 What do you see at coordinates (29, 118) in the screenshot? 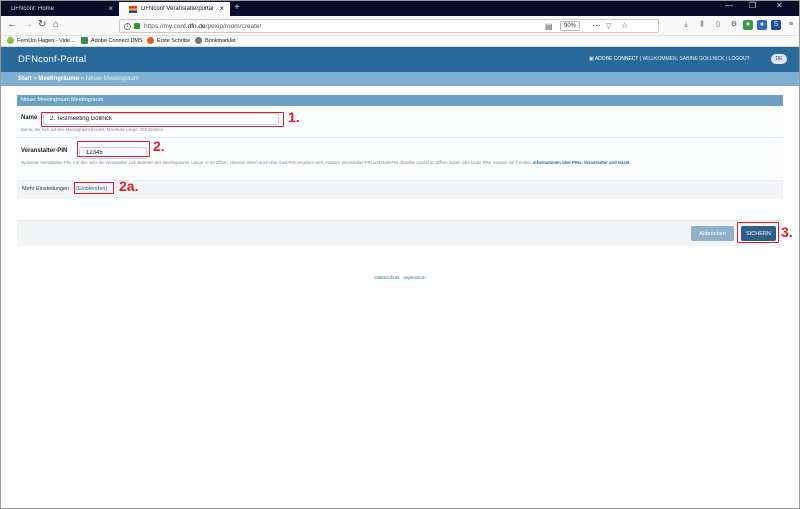
I see `name-label: Name` at bounding box center [29, 118].